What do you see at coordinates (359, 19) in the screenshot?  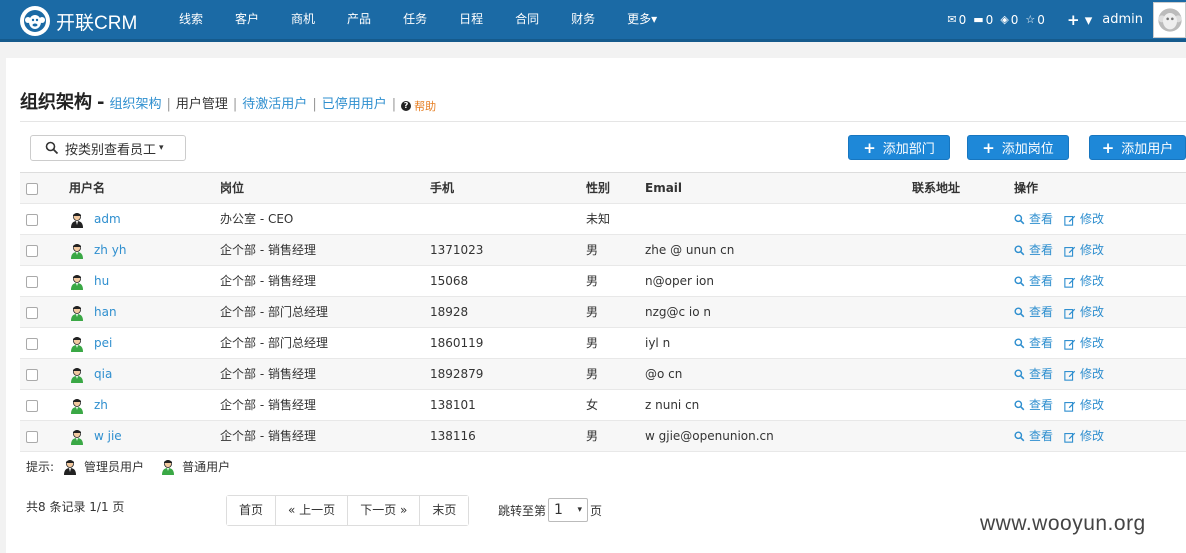 I see `nav-item-products: 产品` at bounding box center [359, 19].